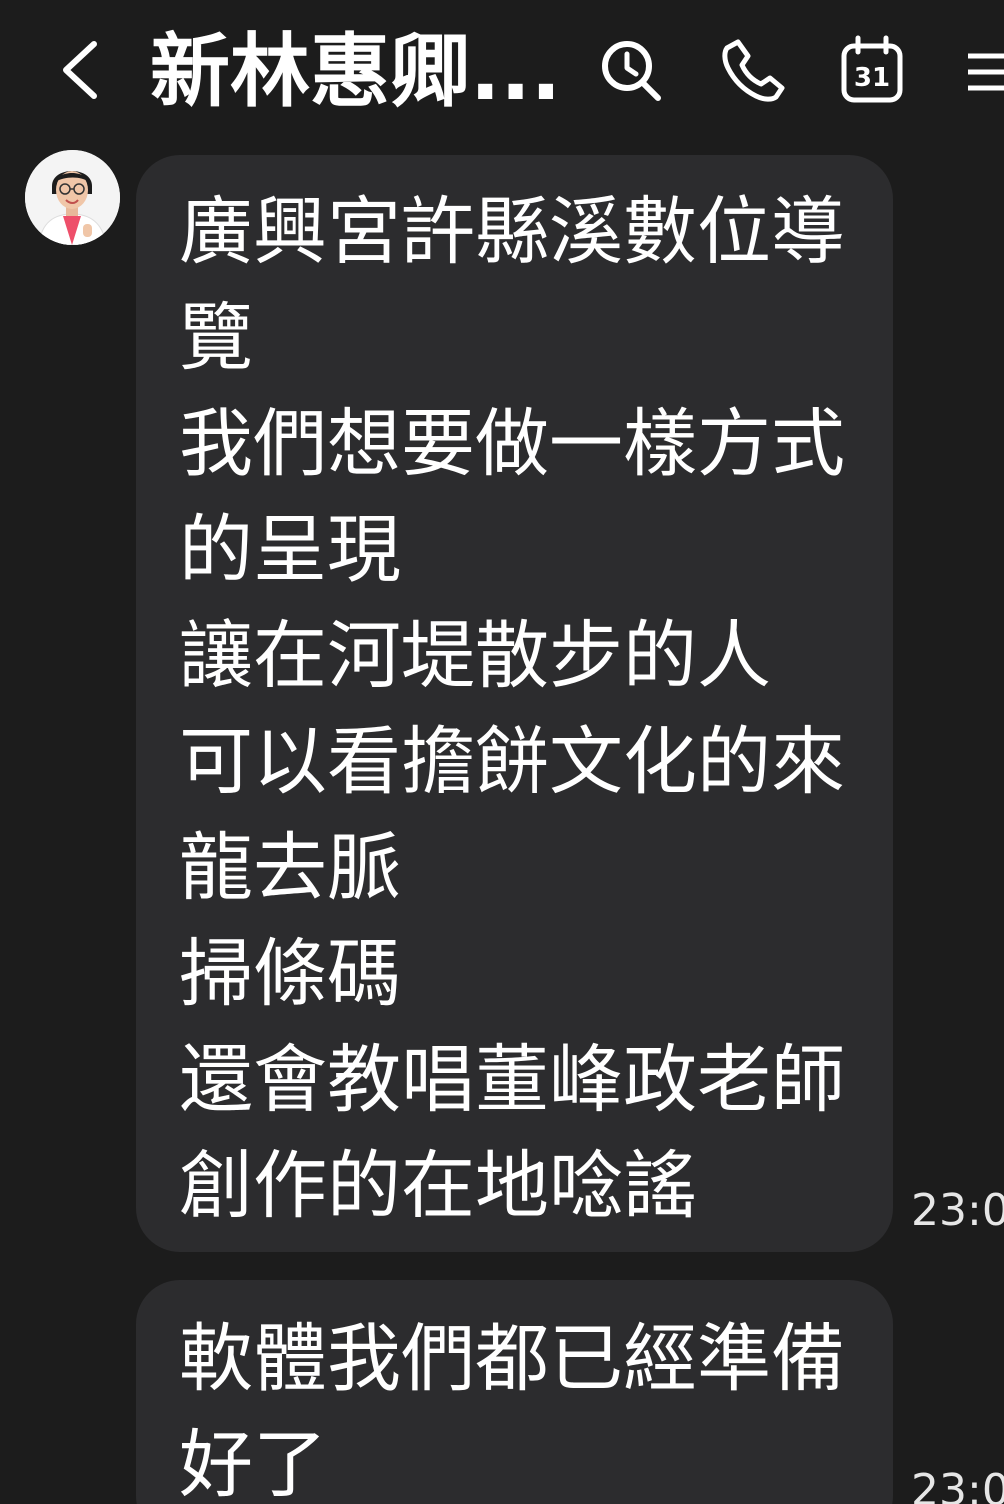 This screenshot has width=1004, height=1504. Describe the element at coordinates (512, 232) in the screenshot. I see `message-line: 廣興宮許縣溪數位導` at that location.